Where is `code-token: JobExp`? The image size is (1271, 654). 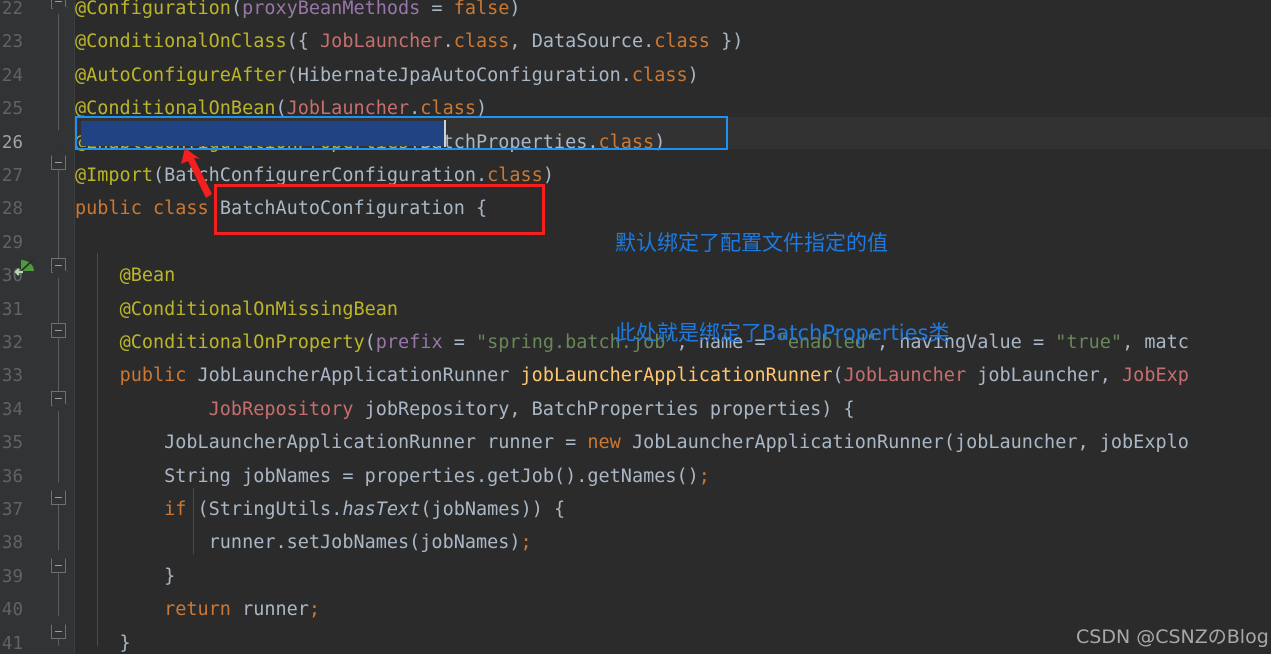
code-token: JobExp is located at coordinates (1155, 376).